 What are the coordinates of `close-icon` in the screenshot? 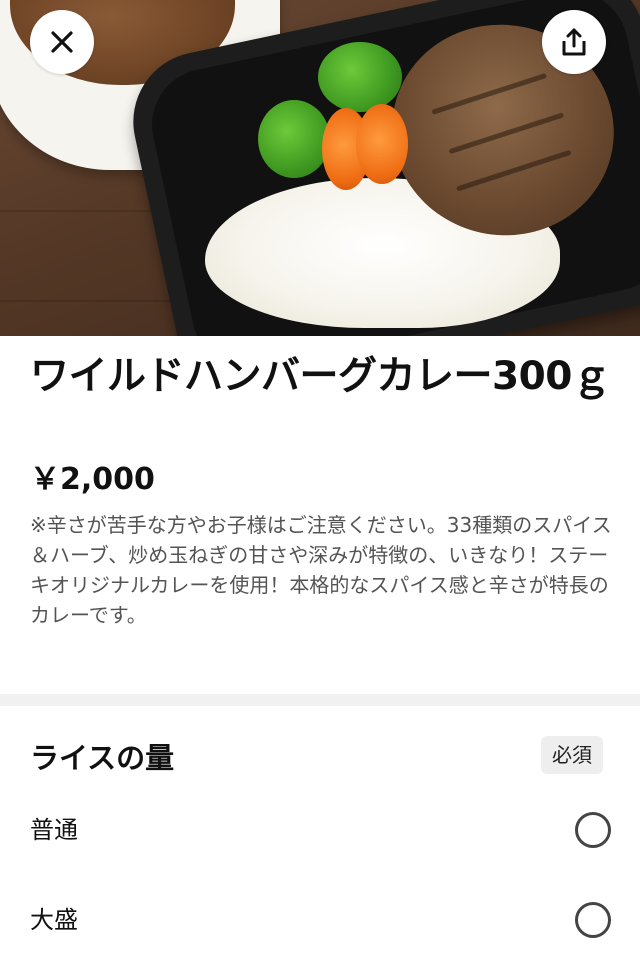 It's located at (62, 42).